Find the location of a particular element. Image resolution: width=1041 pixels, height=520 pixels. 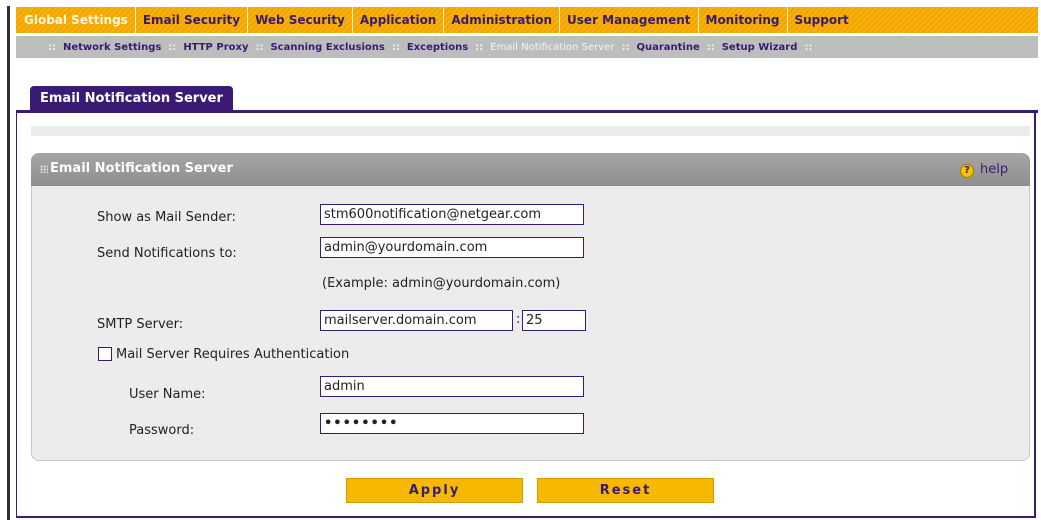

smtp-server-input: mailserver.domain.com is located at coordinates (416, 320).